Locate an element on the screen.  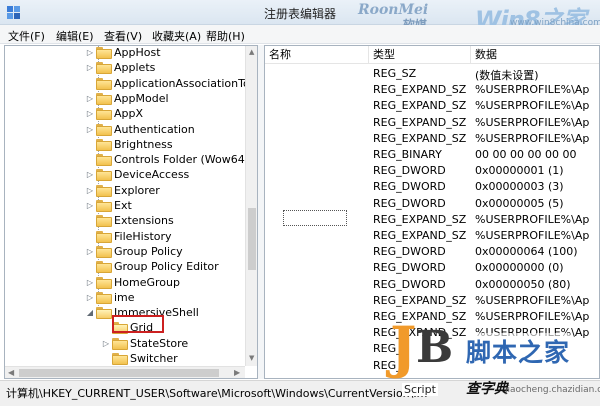
tree-item-label: Extensions is located at coordinates (144, 221).